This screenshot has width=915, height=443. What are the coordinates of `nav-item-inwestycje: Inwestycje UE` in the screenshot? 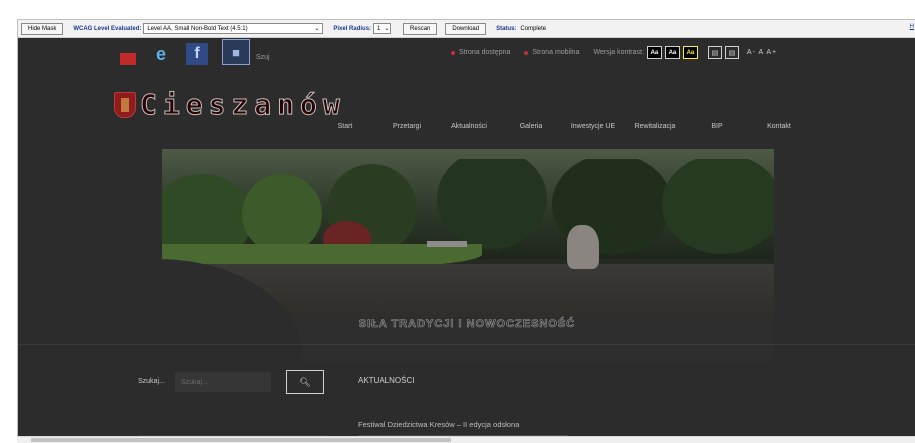 It's located at (593, 126).